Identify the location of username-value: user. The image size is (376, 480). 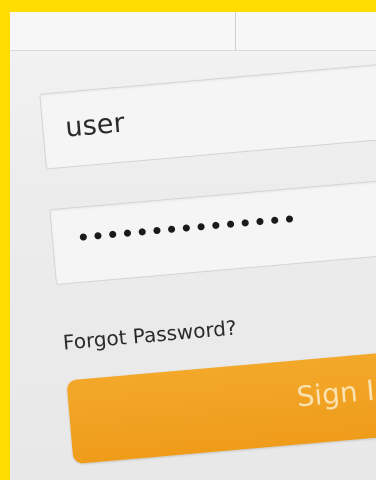
(95, 125).